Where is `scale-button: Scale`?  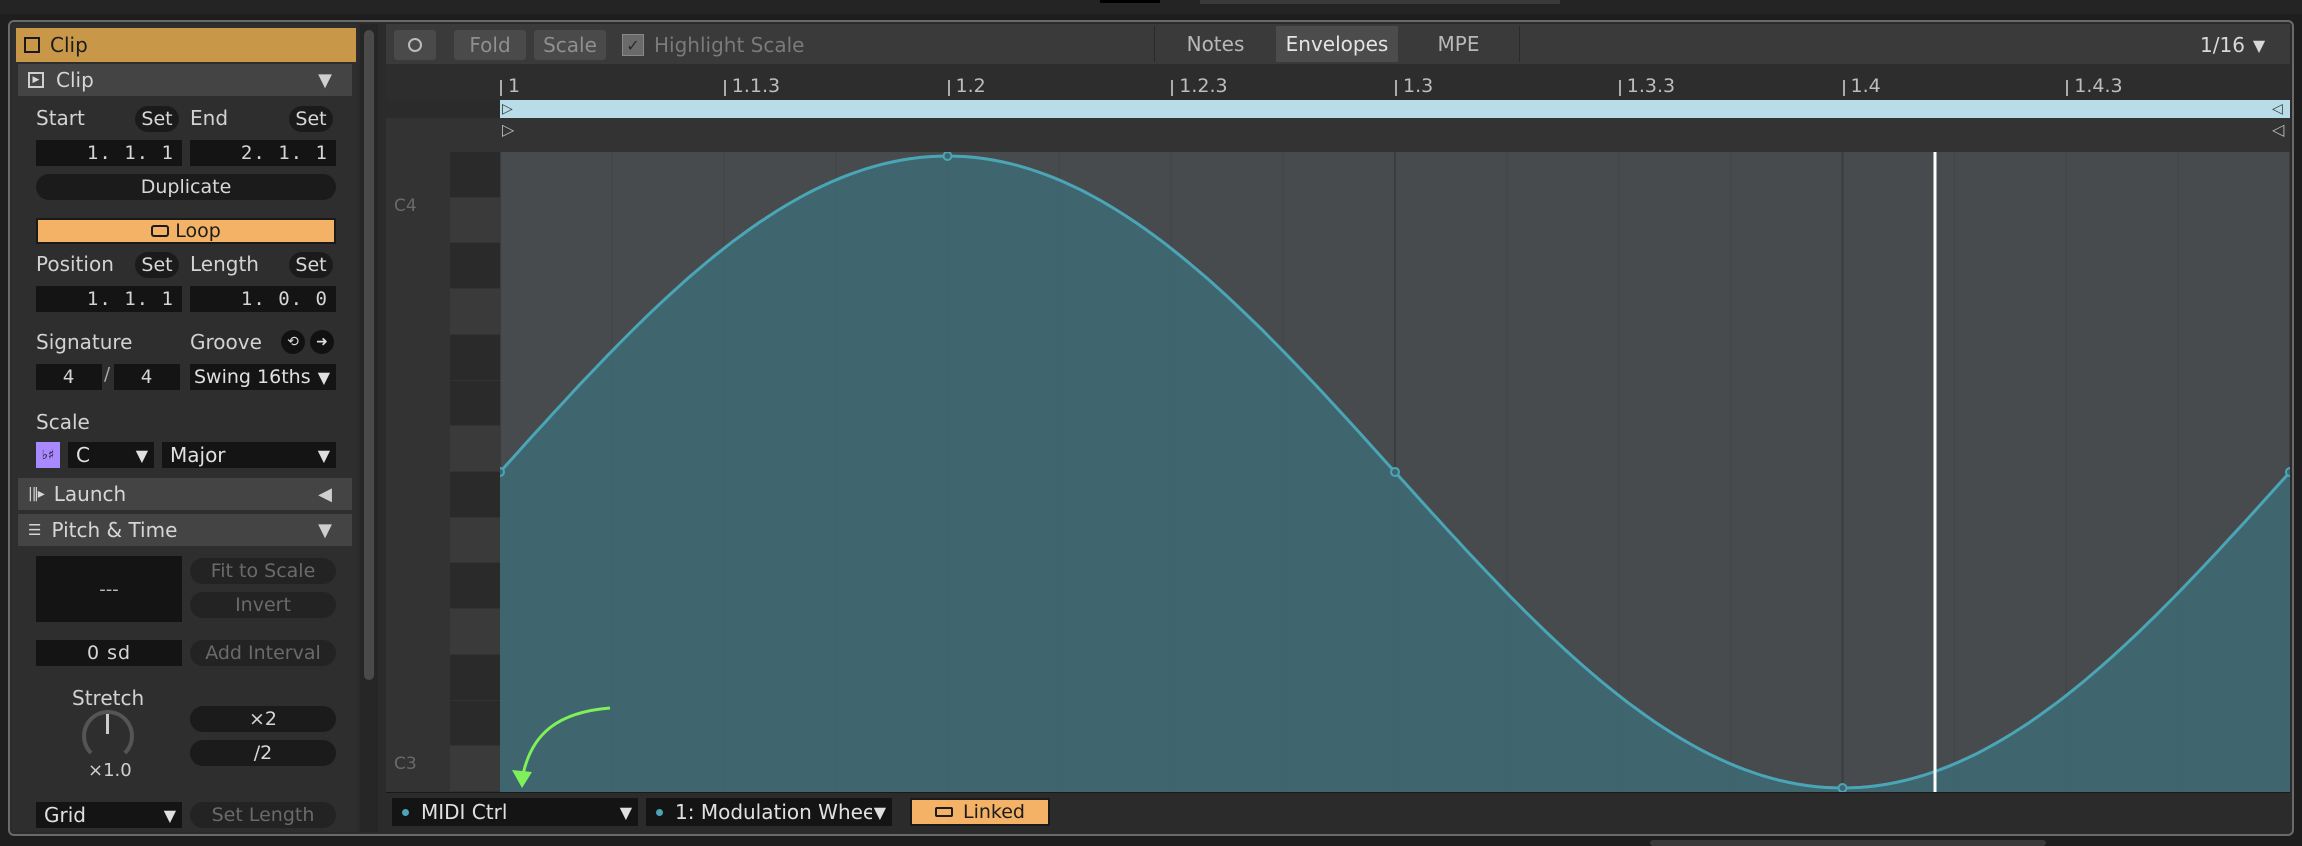
scale-button: Scale is located at coordinates (570, 45).